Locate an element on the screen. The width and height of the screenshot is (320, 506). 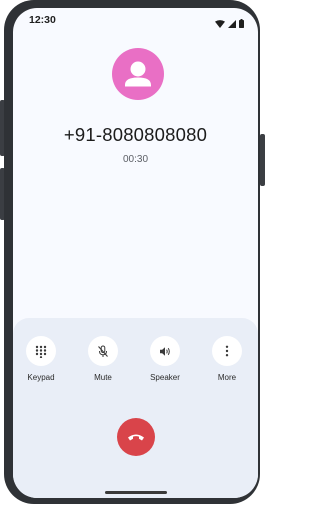
more-button-circle is located at coordinates (227, 351).